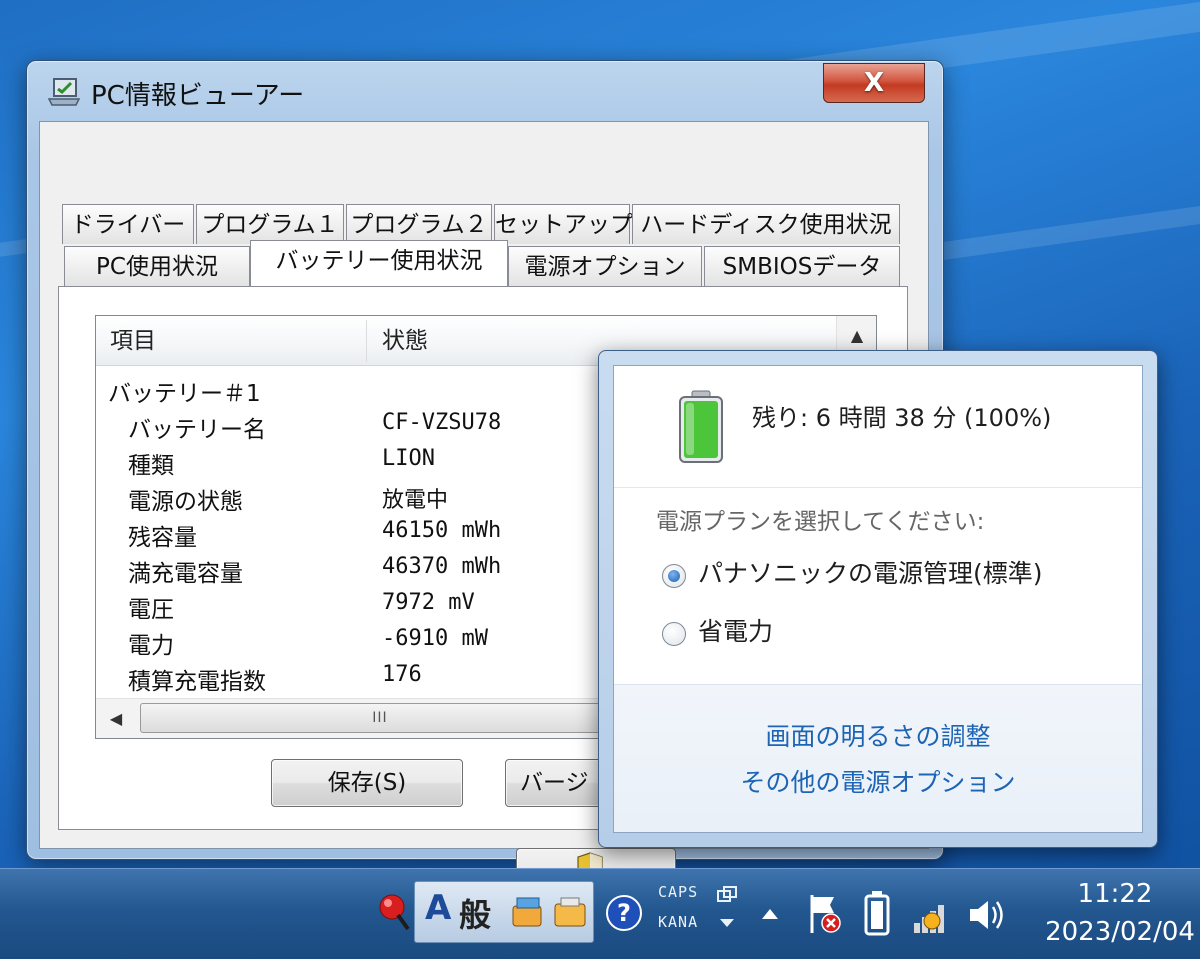 The width and height of the screenshot is (1200, 959). I want to click on more-power-options-link: その他の電源オプション, so click(878, 781).